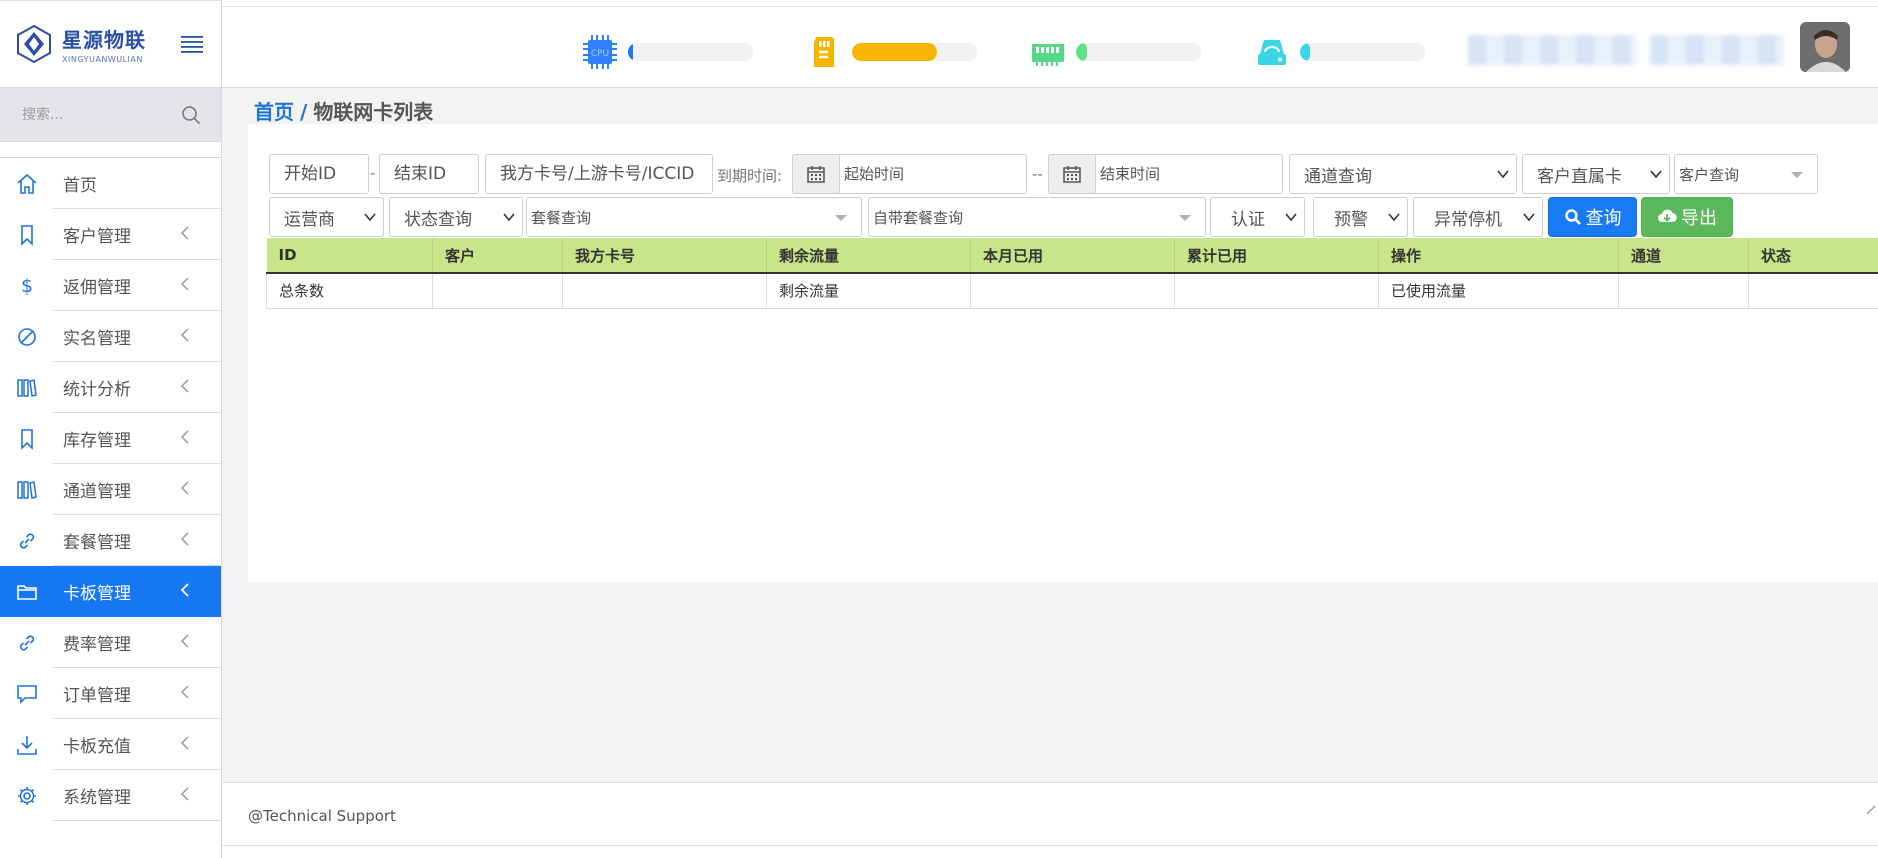 This screenshot has height=858, width=1878. What do you see at coordinates (1699, 218) in the screenshot?
I see `export-button-label: 导出` at bounding box center [1699, 218].